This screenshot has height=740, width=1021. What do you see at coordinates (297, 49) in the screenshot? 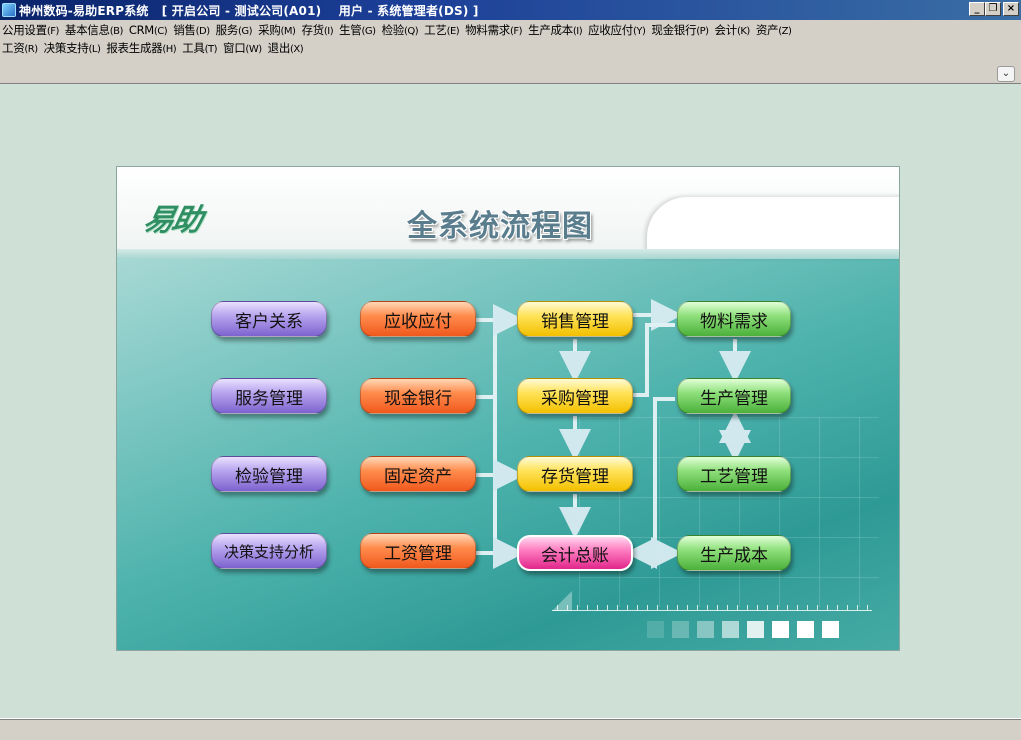
I see `menu-item-accelerator: (X)` at bounding box center [297, 49].